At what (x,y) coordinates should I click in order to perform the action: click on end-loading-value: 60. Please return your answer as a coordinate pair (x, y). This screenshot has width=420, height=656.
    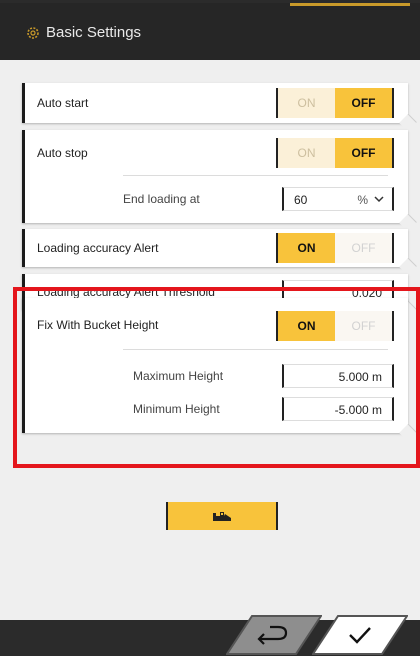
    Looking at the image, I should click on (301, 200).